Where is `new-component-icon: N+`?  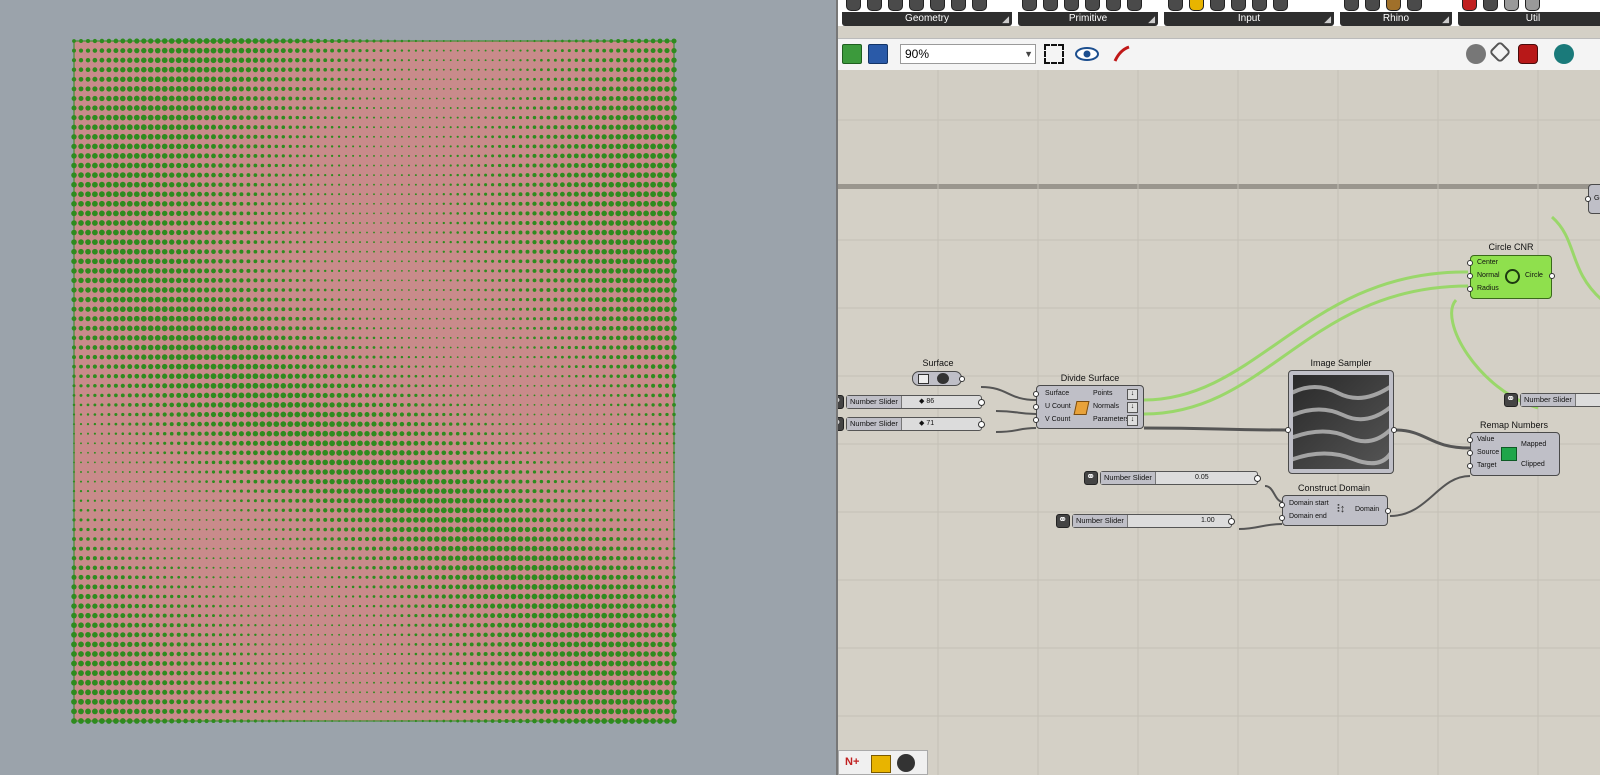 new-component-icon: N+ is located at coordinates (854, 763).